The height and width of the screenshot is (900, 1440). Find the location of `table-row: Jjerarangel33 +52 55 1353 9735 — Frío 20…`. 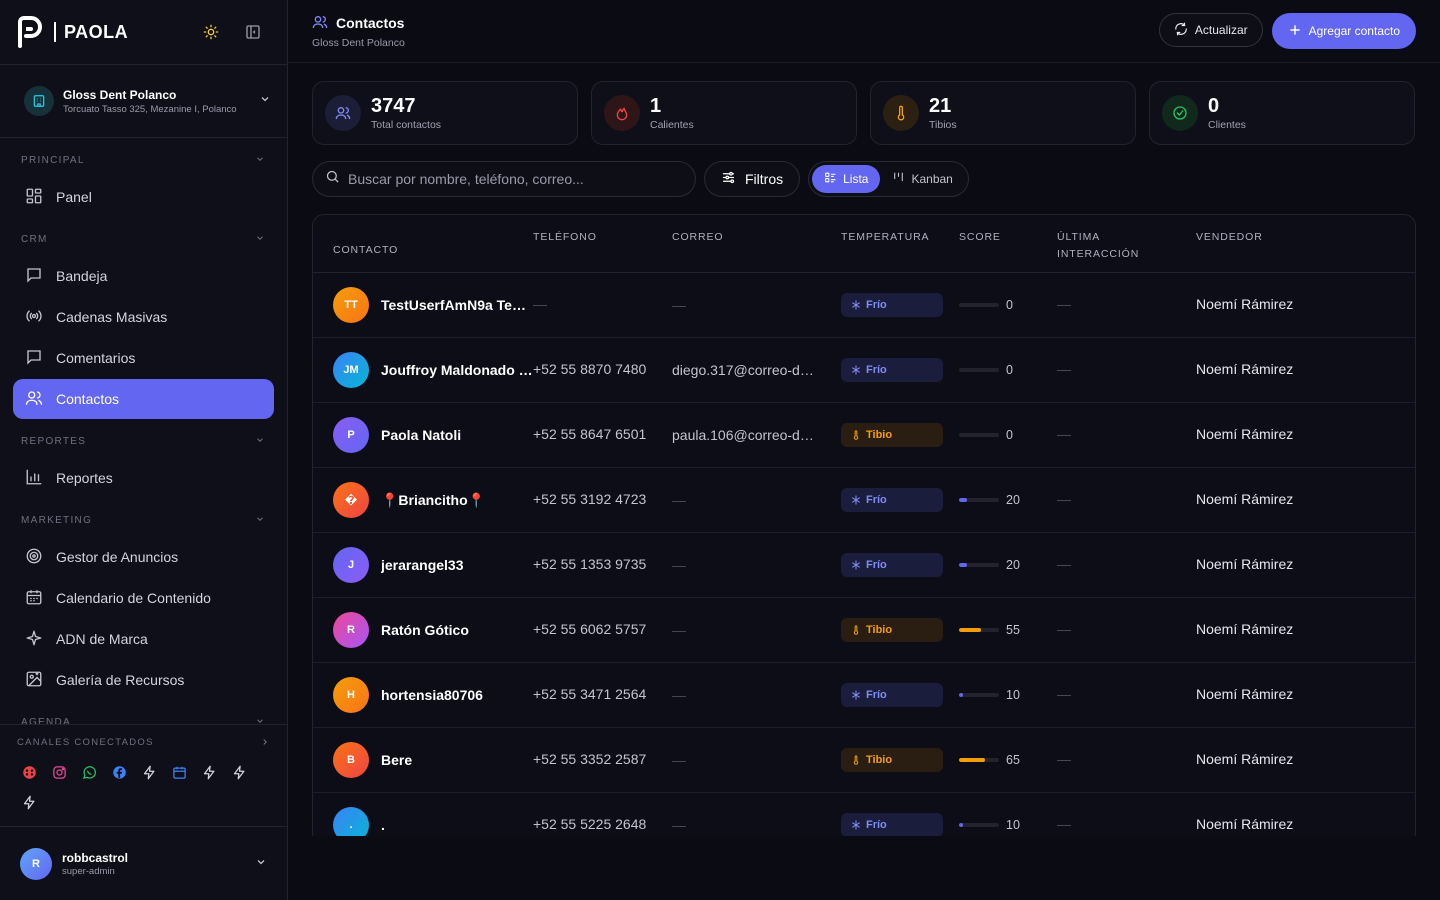

table-row: Jjerarangel33 +52 55 1353 9735 — Frío 20… is located at coordinates (864, 565).